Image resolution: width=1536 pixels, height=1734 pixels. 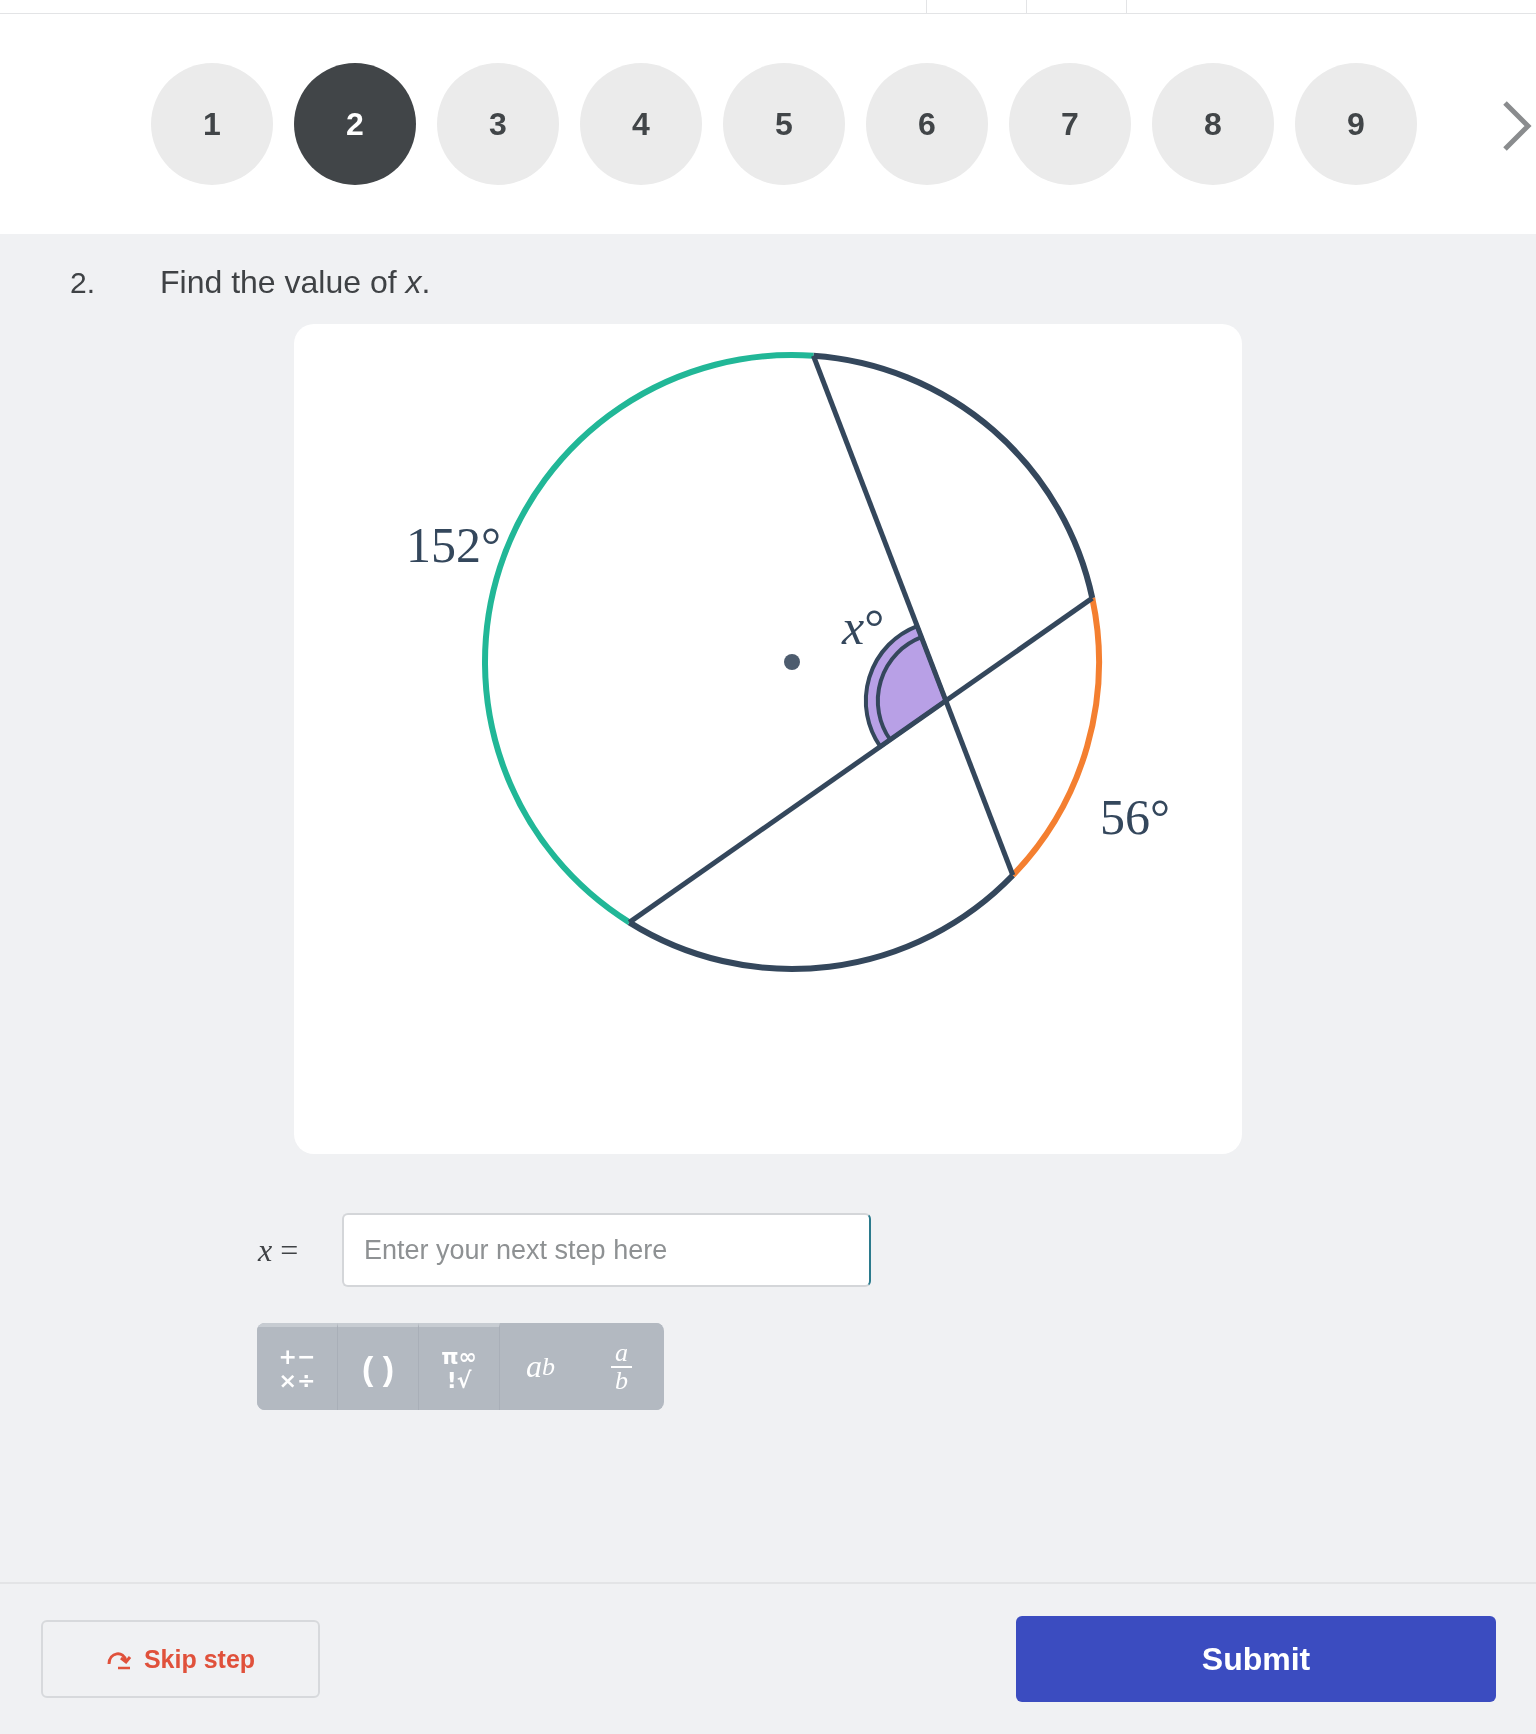 I want to click on question-number: 2., so click(x=83, y=283).